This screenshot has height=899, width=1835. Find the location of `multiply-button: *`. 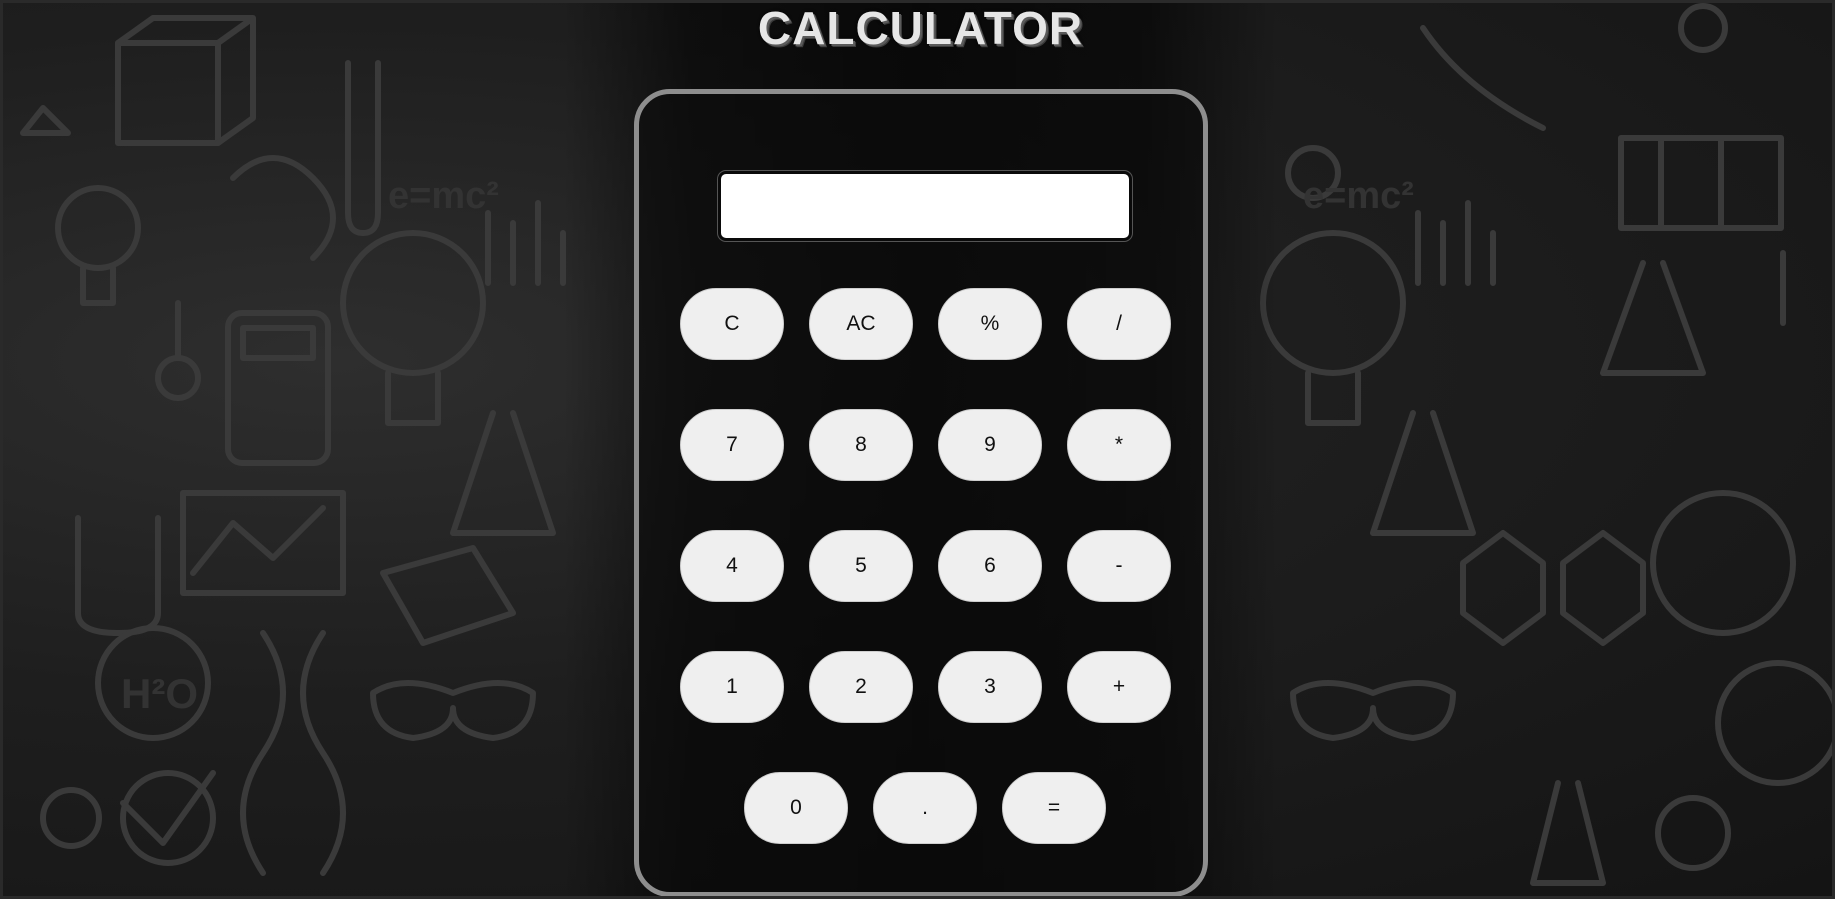

multiply-button: * is located at coordinates (1119, 445).